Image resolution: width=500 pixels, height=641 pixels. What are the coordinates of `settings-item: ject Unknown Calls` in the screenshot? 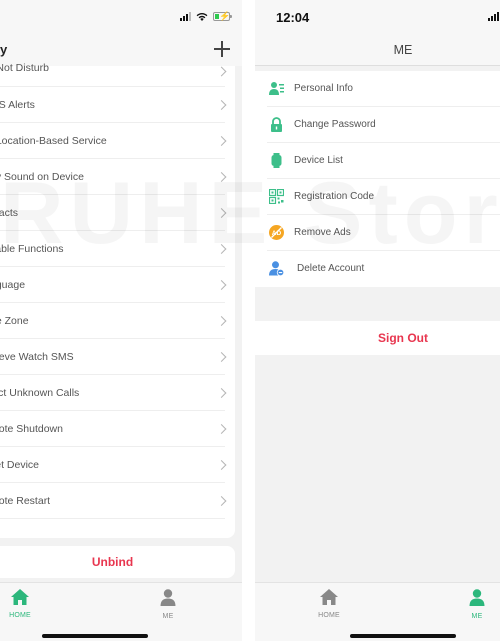 It's located at (113, 393).